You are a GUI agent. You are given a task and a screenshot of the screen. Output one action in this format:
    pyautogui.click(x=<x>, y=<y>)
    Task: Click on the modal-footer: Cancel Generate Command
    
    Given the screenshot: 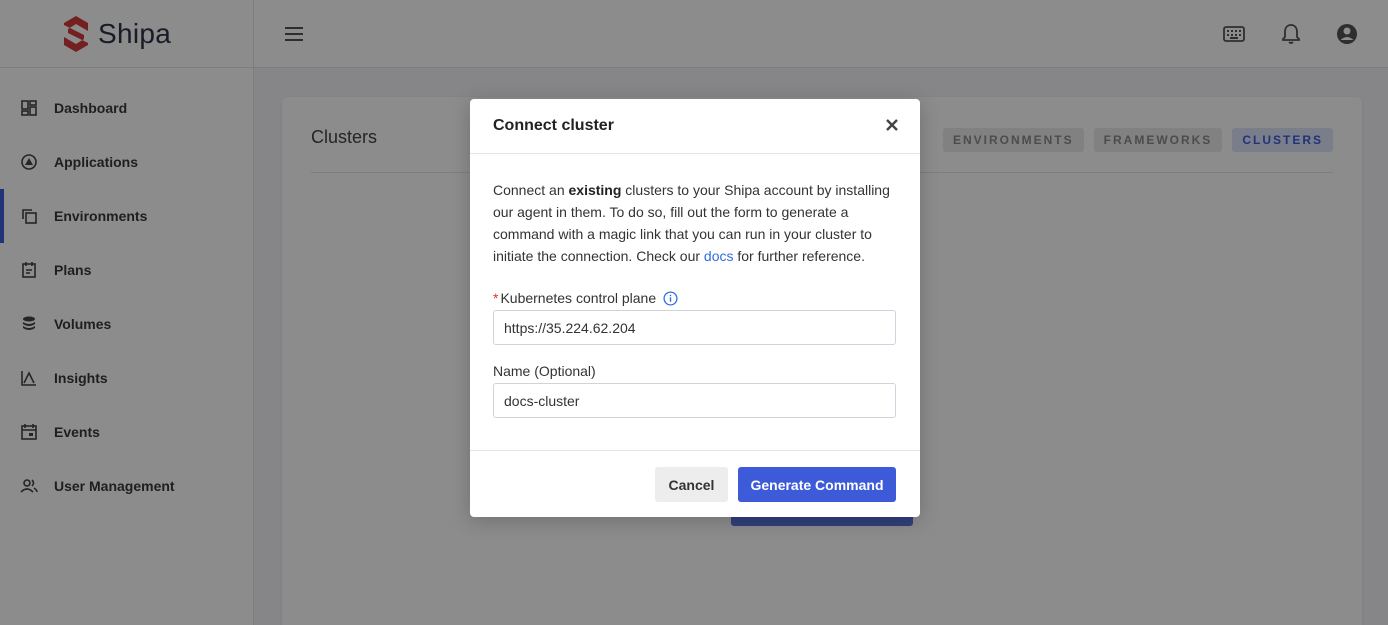 What is the action you would take?
    pyautogui.click(x=695, y=483)
    